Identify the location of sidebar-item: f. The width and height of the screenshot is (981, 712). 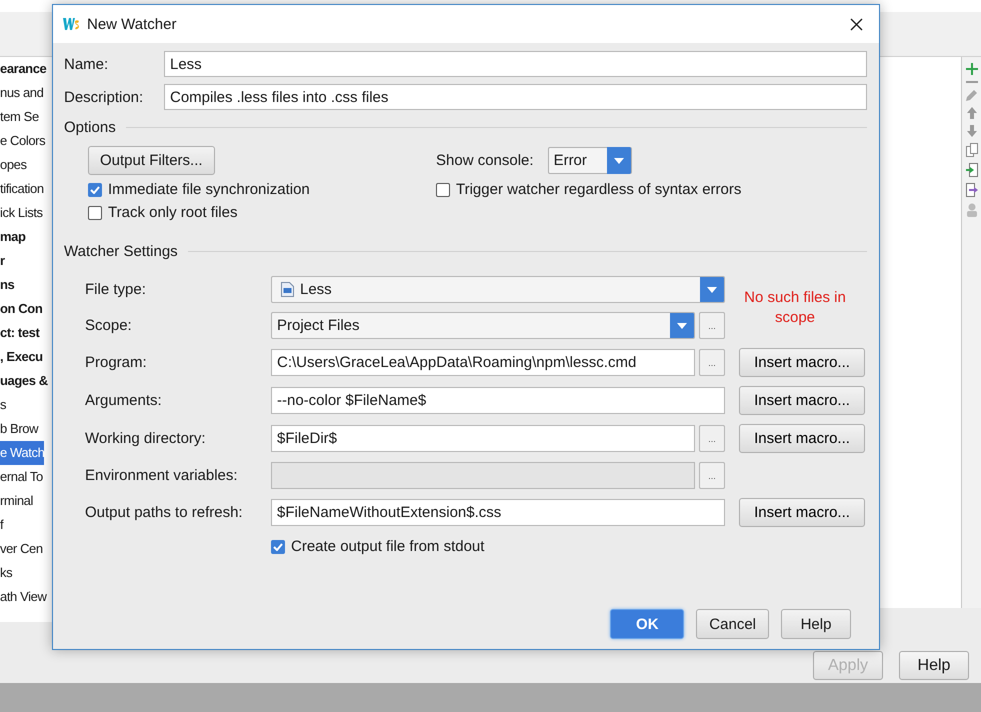
(2, 525).